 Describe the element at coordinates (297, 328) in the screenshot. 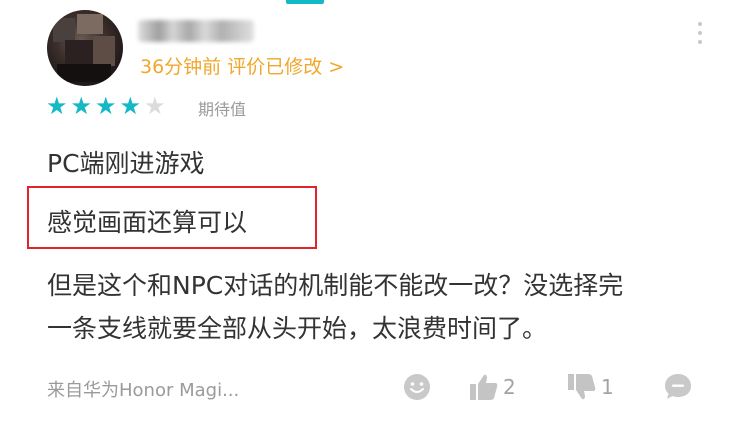

I see `review-text-line: 一条支线就要全部从头开始，太浪费时间了。` at that location.